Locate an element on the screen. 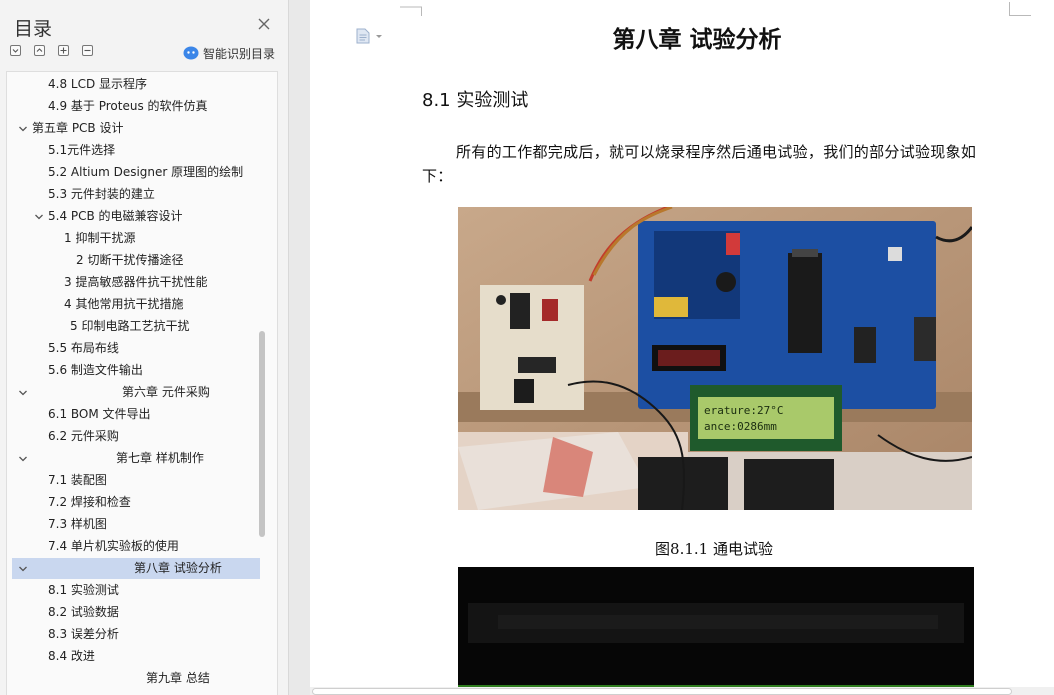  toc-item: 6.1 BOM 文件导出 is located at coordinates (136, 414).